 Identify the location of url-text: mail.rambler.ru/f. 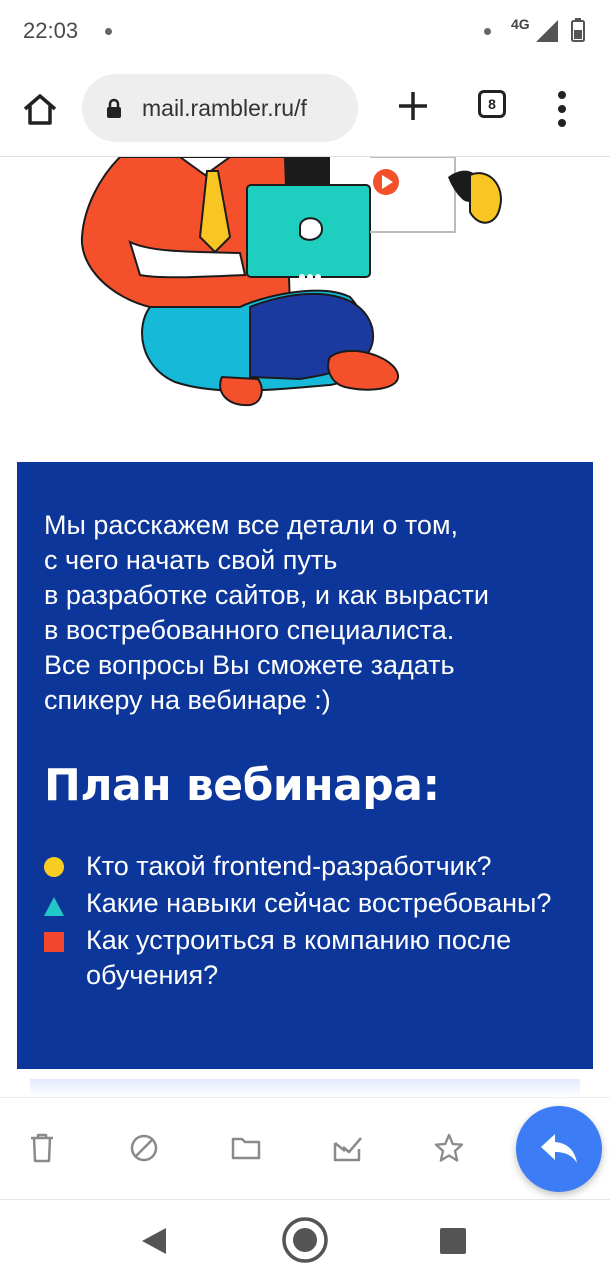
(224, 108).